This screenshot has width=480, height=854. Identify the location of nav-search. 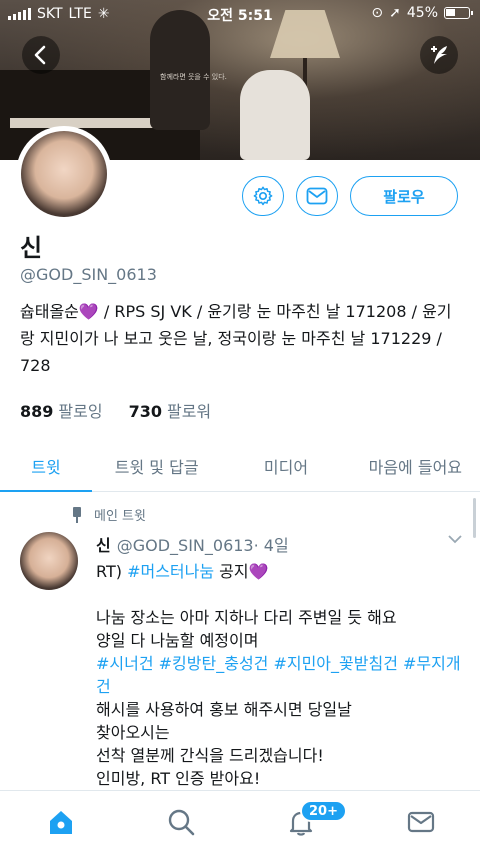
(181, 822).